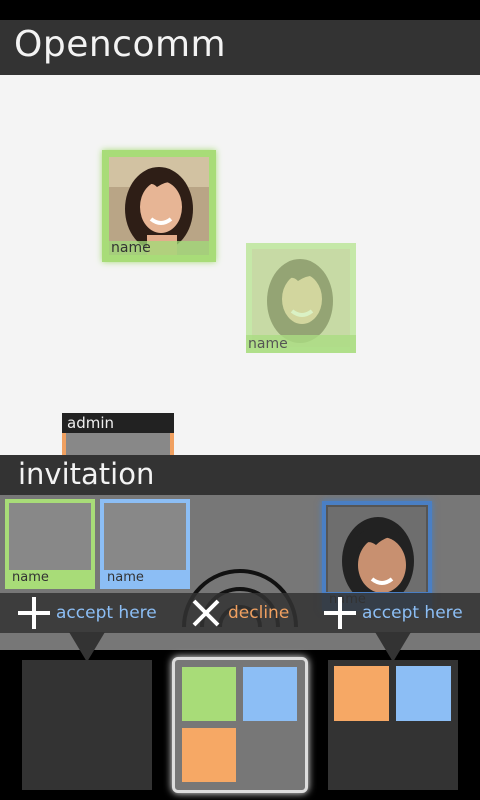 Image resolution: width=480 pixels, height=800 pixels. What do you see at coordinates (106, 613) in the screenshot?
I see `accept-left-label: accept here` at bounding box center [106, 613].